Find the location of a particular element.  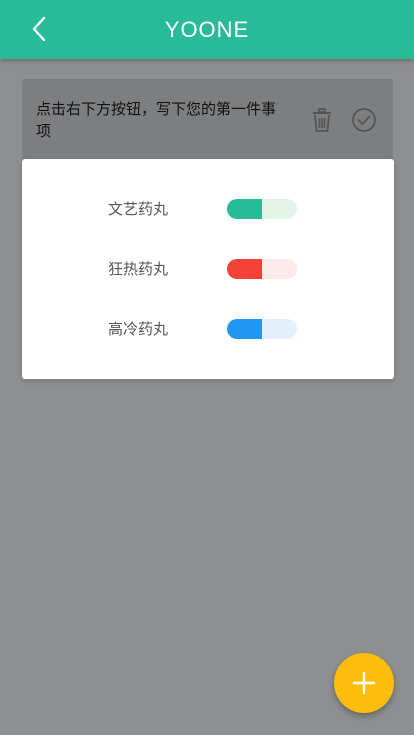

app-bar: YOONE is located at coordinates (207, 29).